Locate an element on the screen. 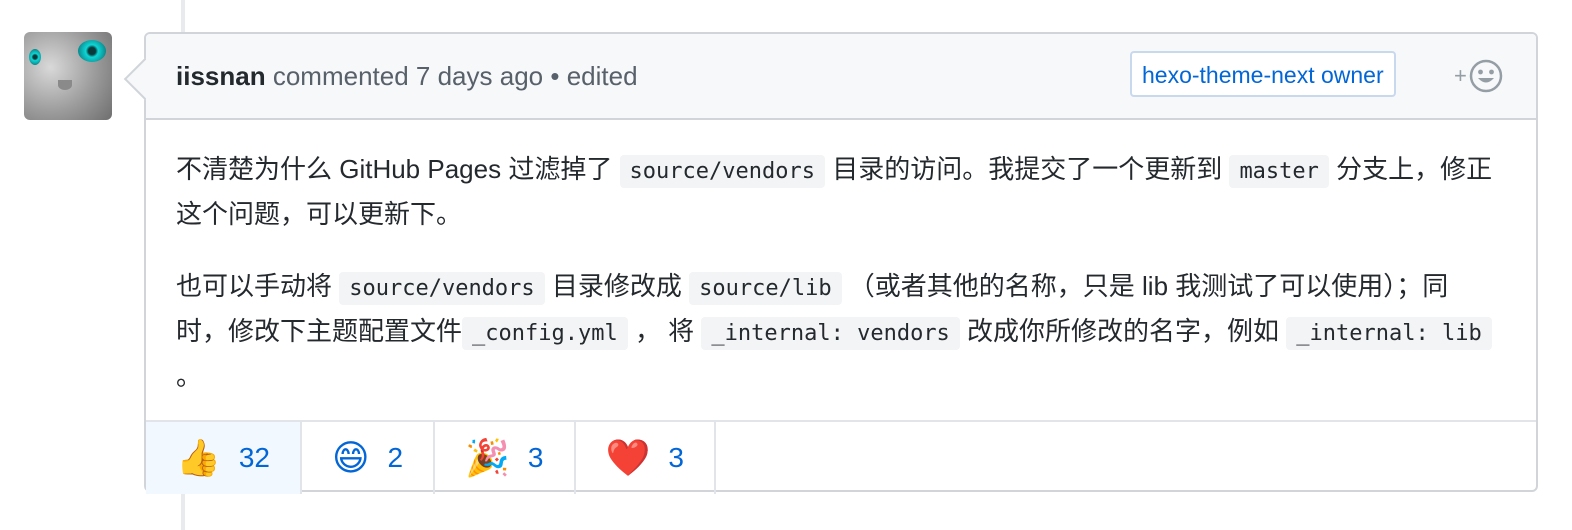  add-reaction-button: + is located at coordinates (1484, 76).